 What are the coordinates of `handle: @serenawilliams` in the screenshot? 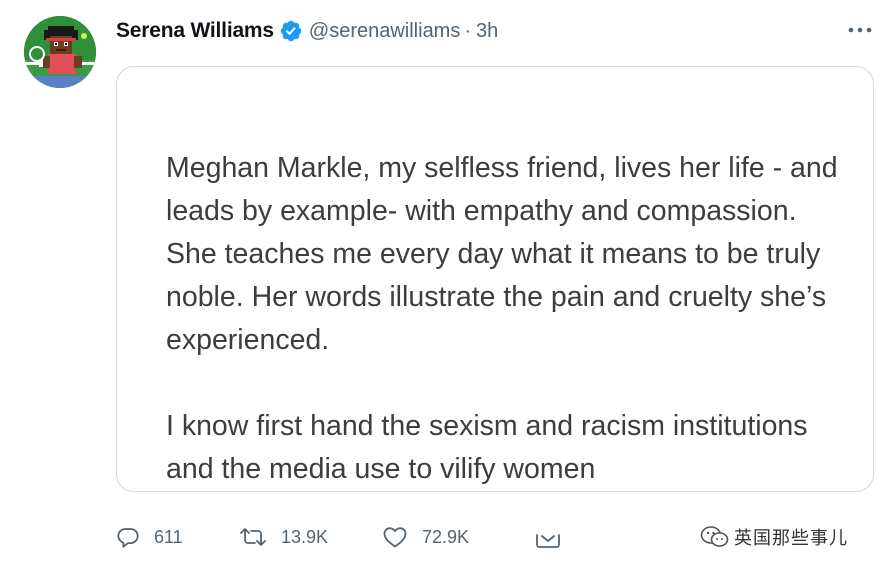 It's located at (384, 31).